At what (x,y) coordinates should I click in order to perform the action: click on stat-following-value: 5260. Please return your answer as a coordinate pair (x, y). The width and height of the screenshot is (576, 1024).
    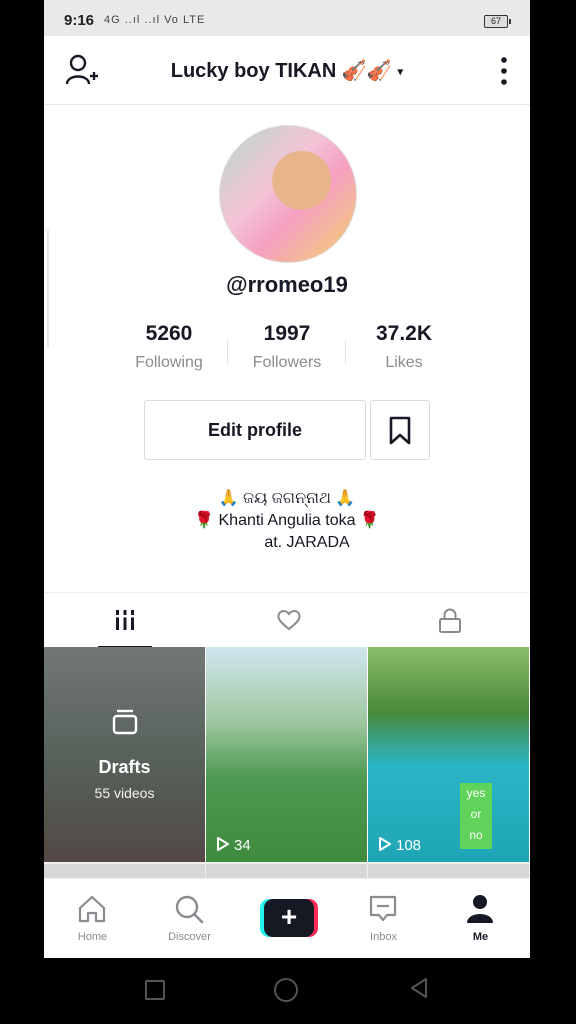
    Looking at the image, I should click on (169, 333).